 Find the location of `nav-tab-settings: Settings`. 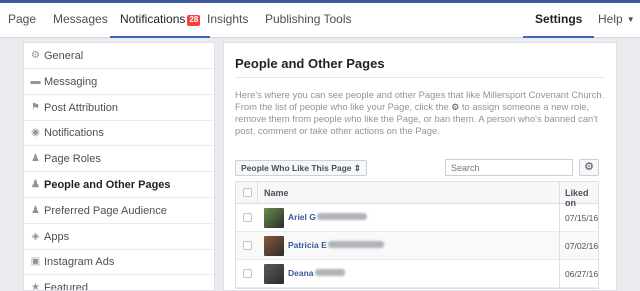

nav-tab-settings: Settings is located at coordinates (559, 20).